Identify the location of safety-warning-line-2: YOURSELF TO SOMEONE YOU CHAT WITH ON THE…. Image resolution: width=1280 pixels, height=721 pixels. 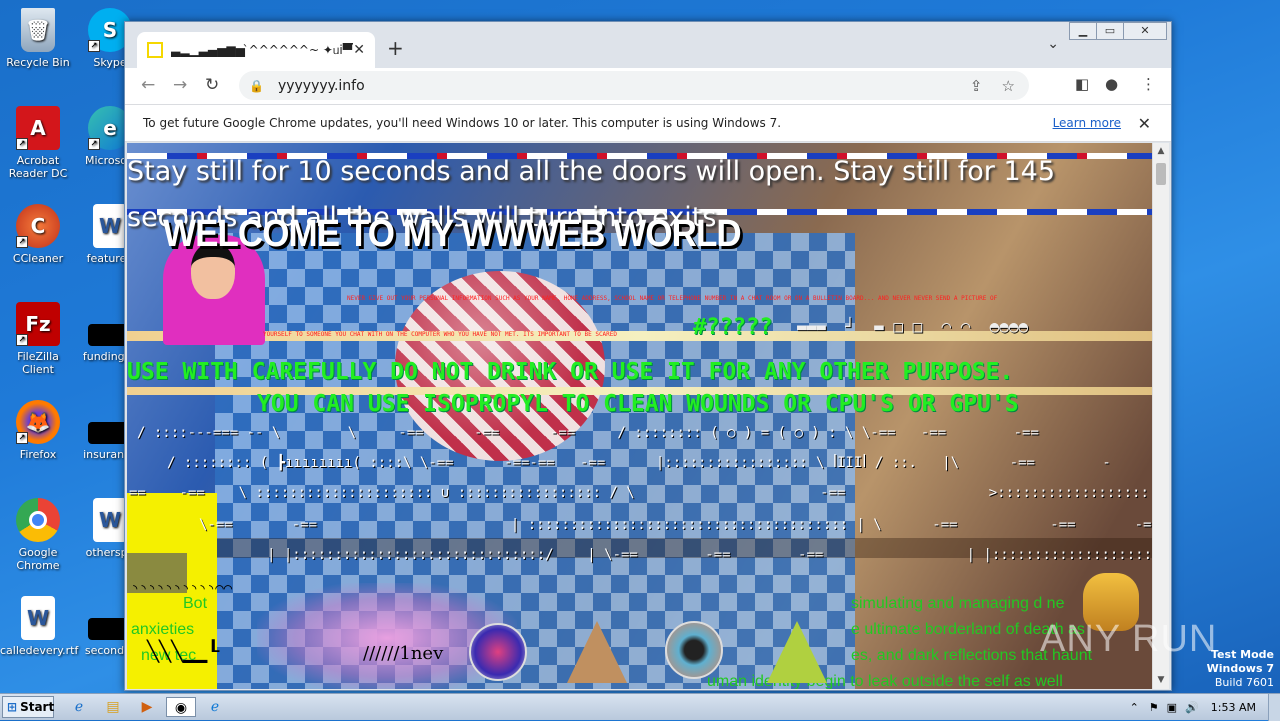
(440, 334).